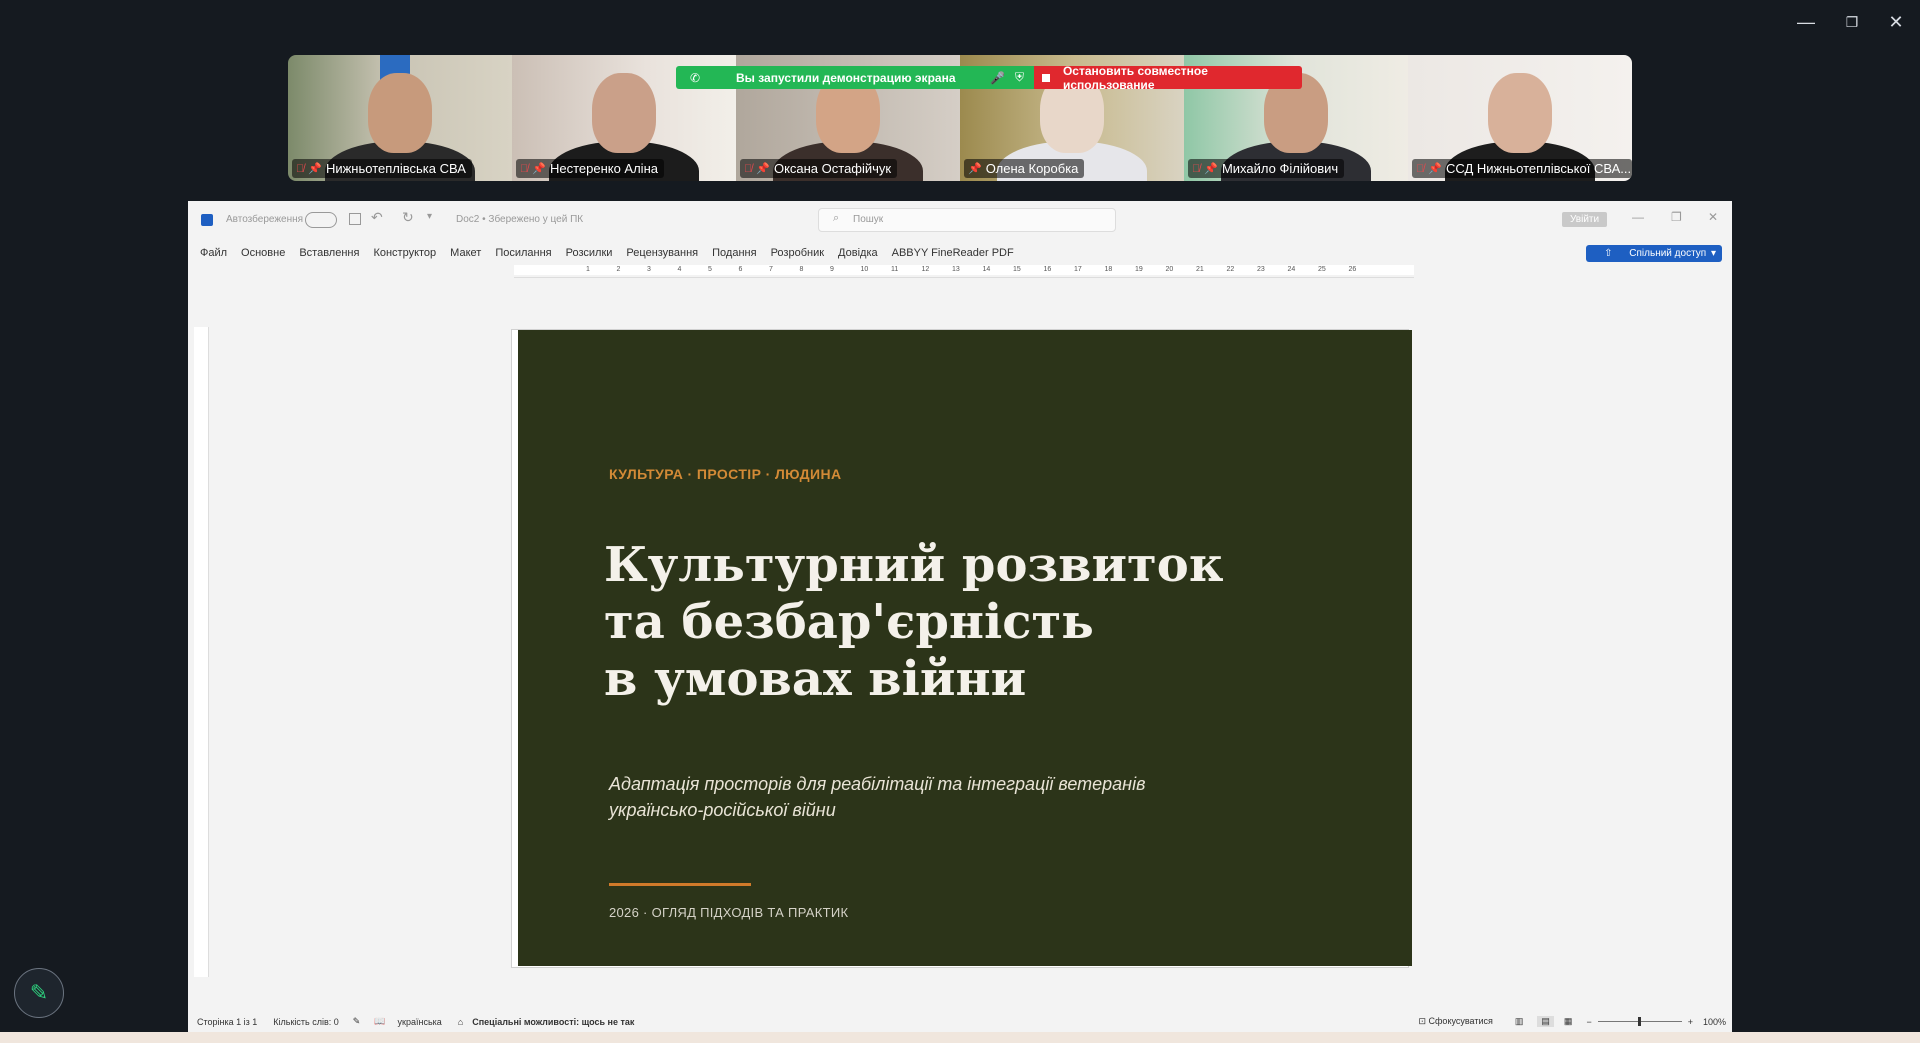 The height and width of the screenshot is (1043, 1920). I want to click on ruler-number: 21, so click(1200, 269).